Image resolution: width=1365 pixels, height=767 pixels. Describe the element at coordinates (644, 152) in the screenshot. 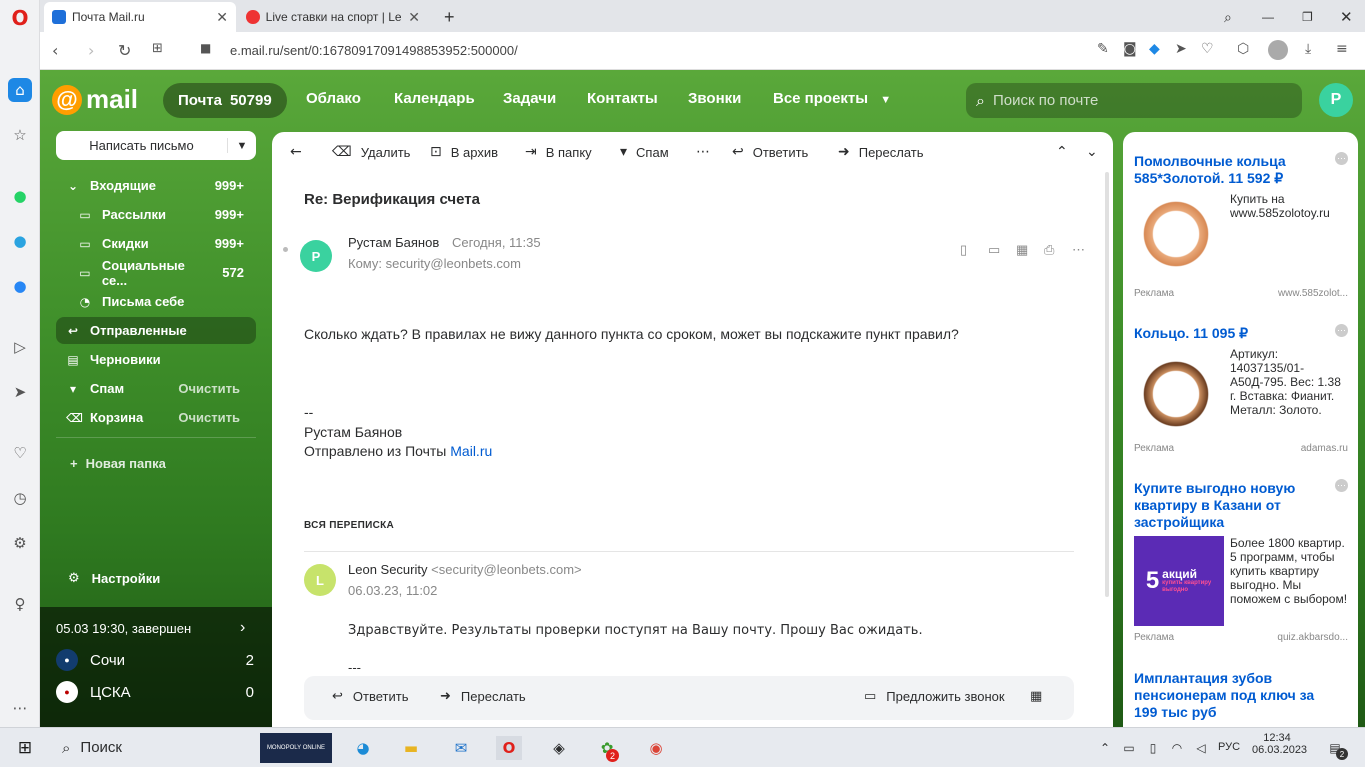

I see `spam-button: ▾ Спам` at that location.